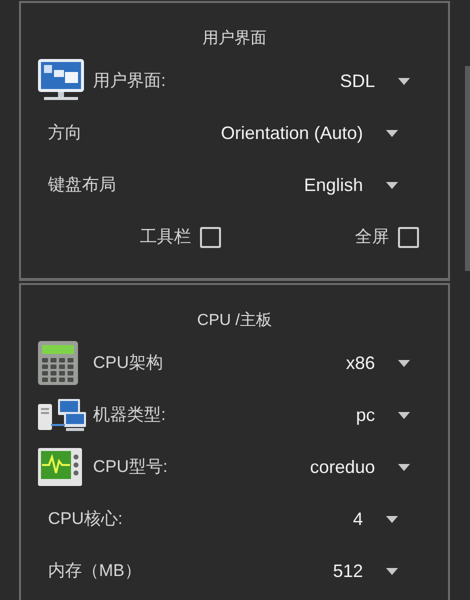  What do you see at coordinates (165, 237) in the screenshot?
I see `checkbox-label: 工具栏` at bounding box center [165, 237].